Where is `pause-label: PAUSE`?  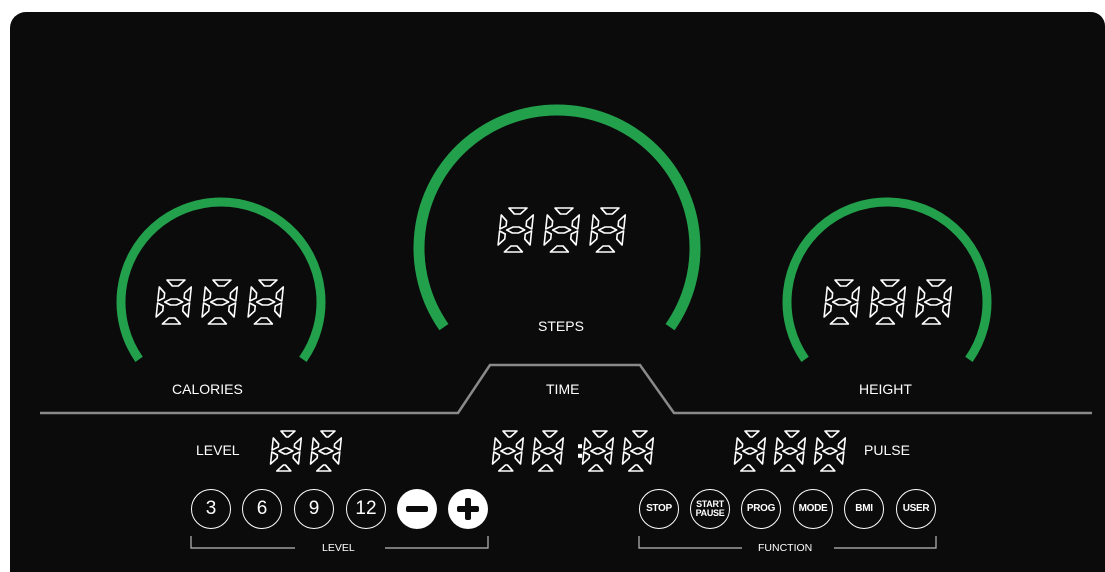
pause-label: PAUSE is located at coordinates (710, 513).